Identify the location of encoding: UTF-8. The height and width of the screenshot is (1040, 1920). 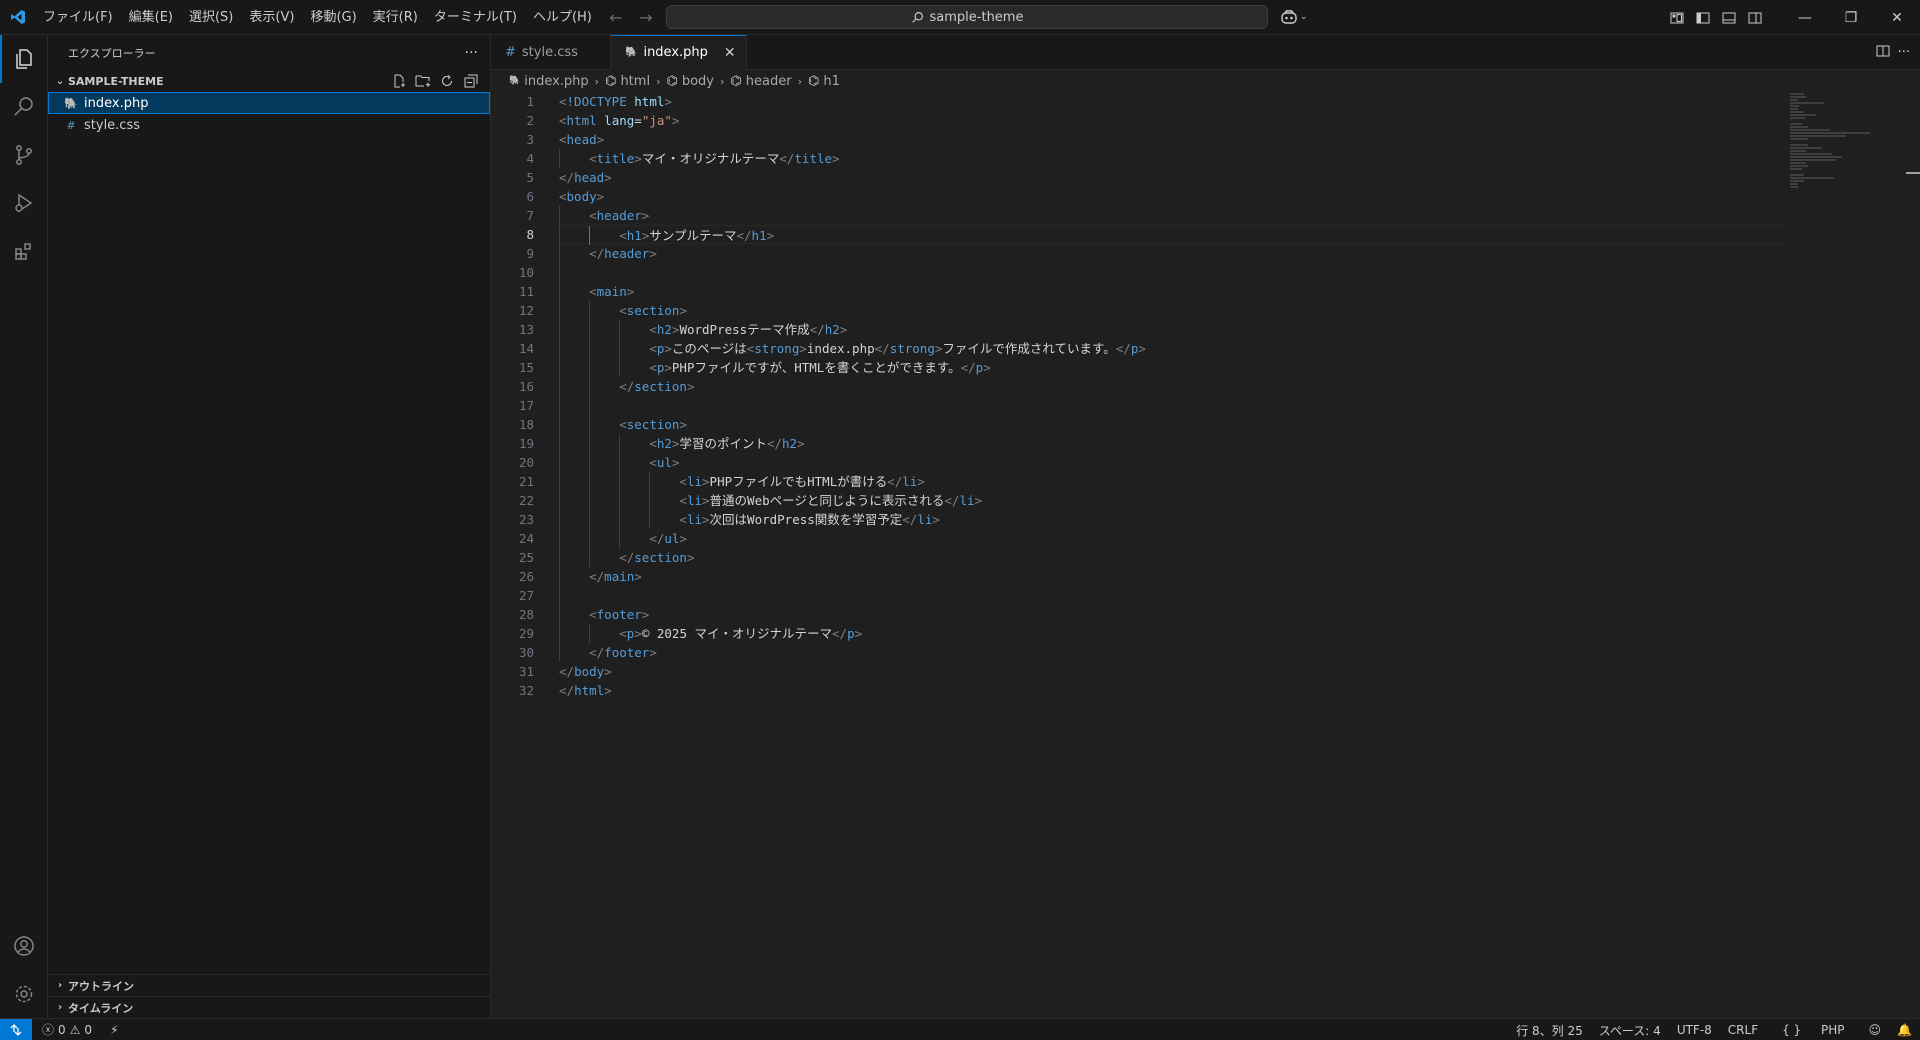
(1694, 1030).